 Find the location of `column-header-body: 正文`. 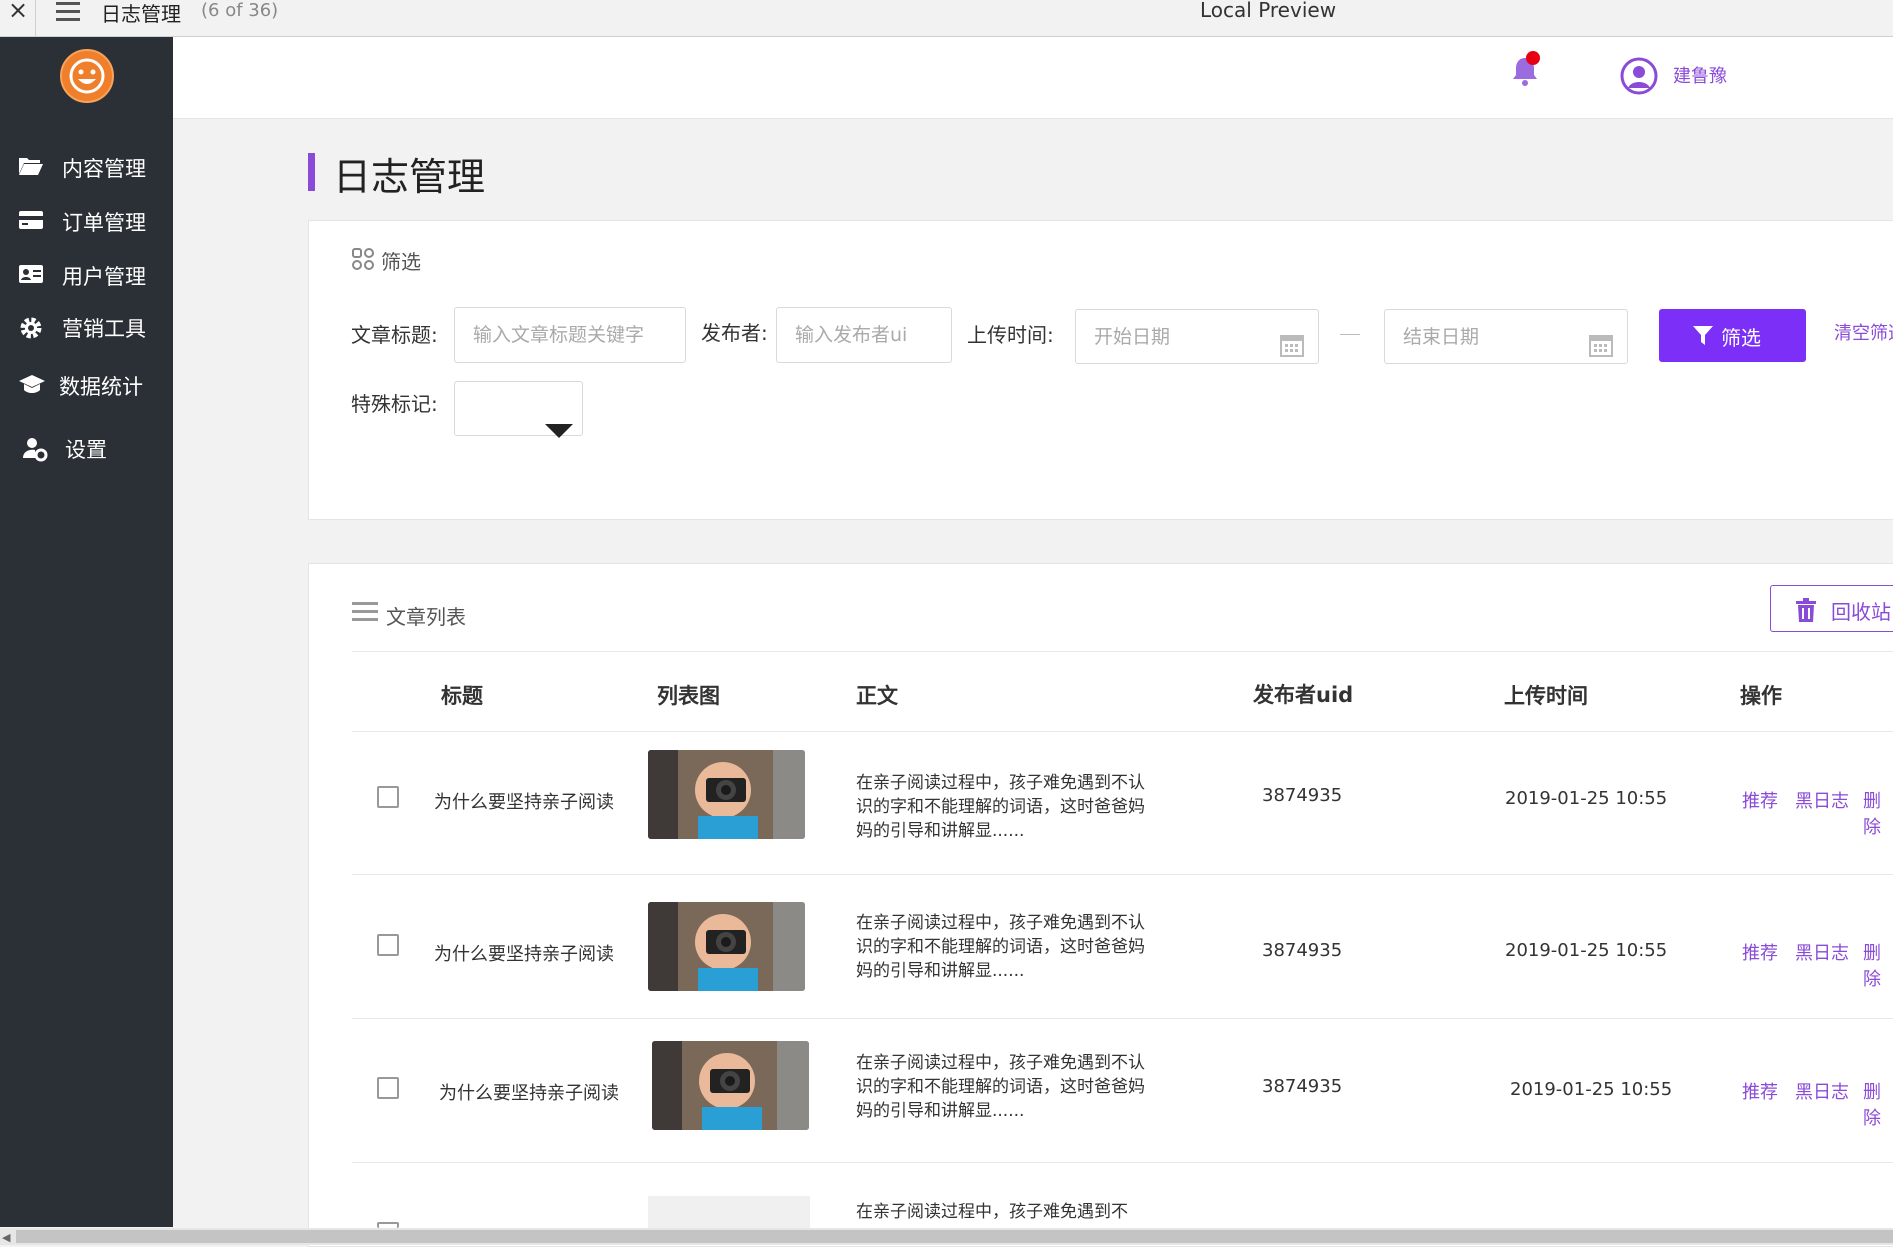

column-header-body: 正文 is located at coordinates (877, 696).